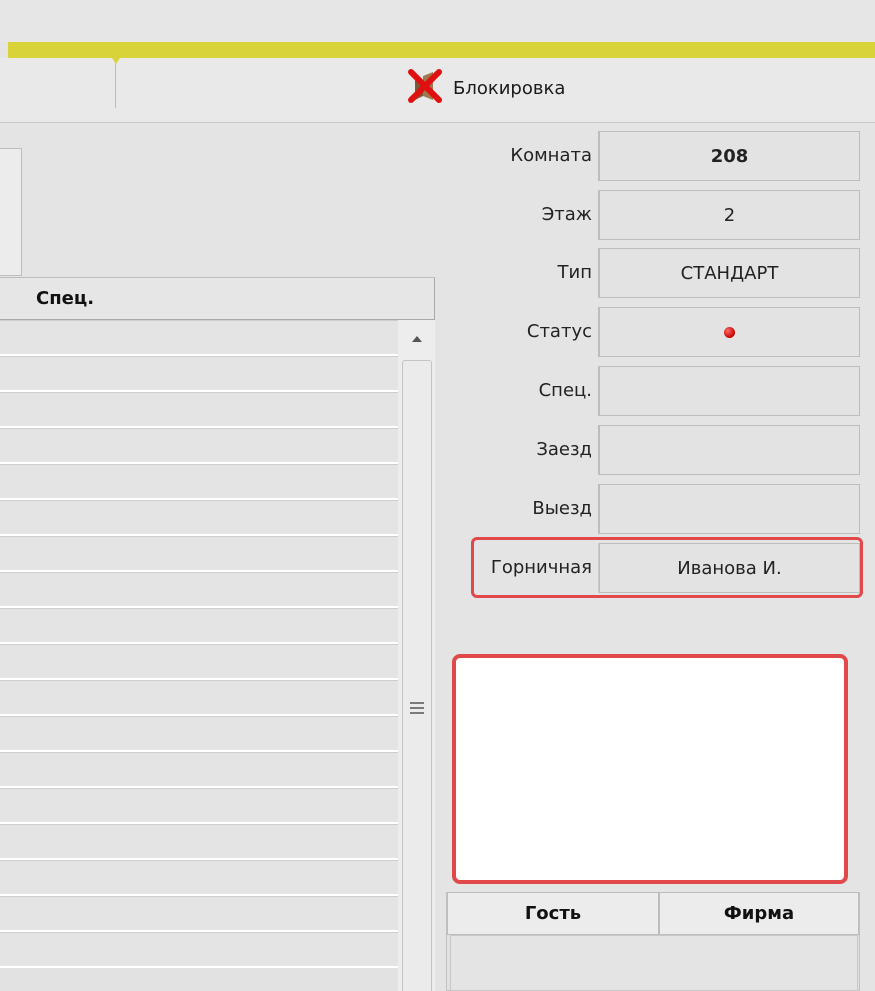 The width and height of the screenshot is (875, 991). What do you see at coordinates (729, 215) in the screenshot?
I see `floor-value: 2` at bounding box center [729, 215].